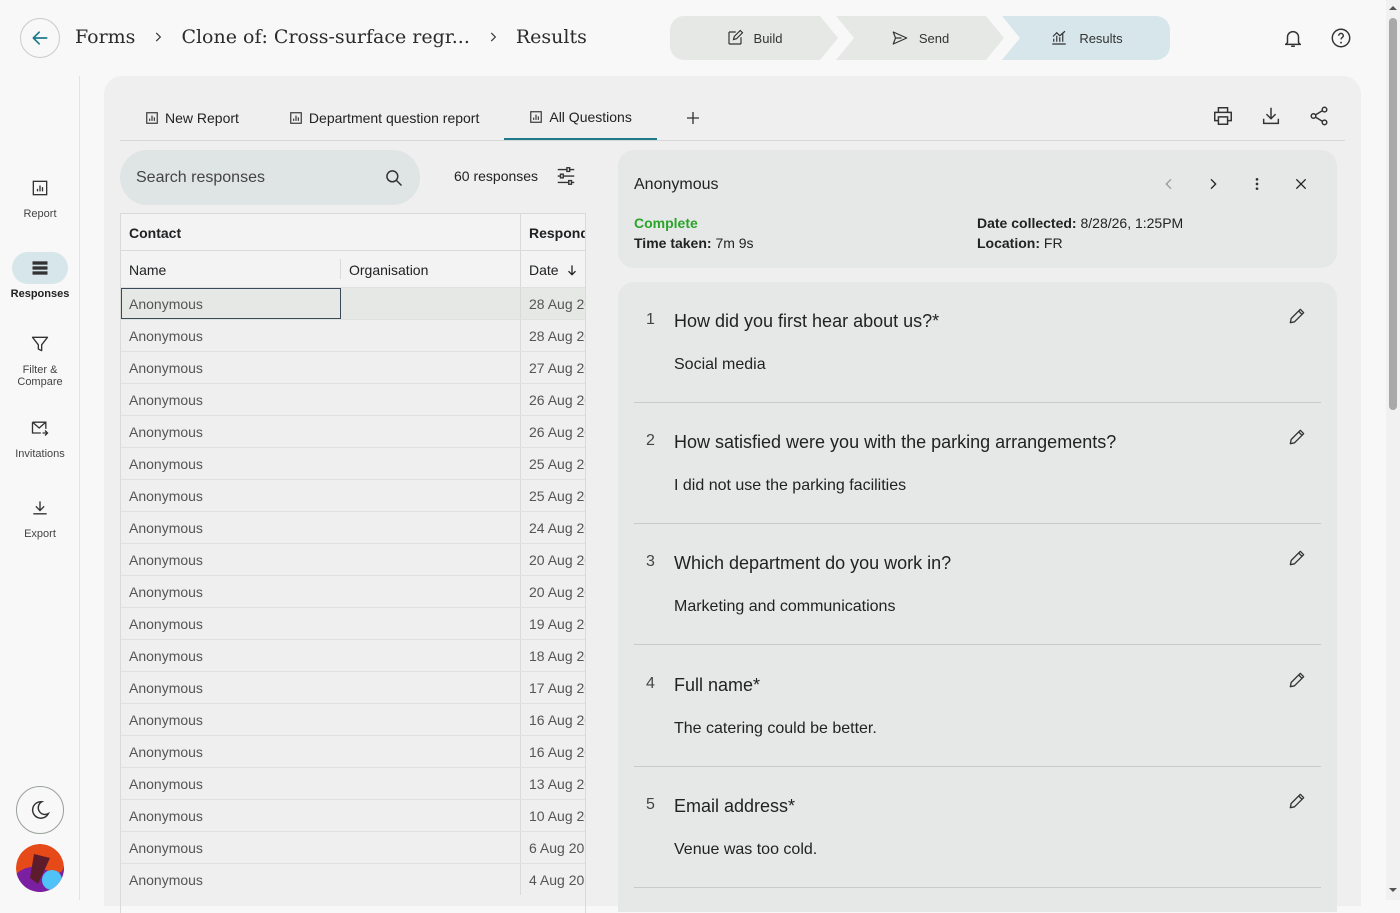 The height and width of the screenshot is (913, 1400). I want to click on table-row: Anonymous 27 Aug 2026, so click(353, 367).